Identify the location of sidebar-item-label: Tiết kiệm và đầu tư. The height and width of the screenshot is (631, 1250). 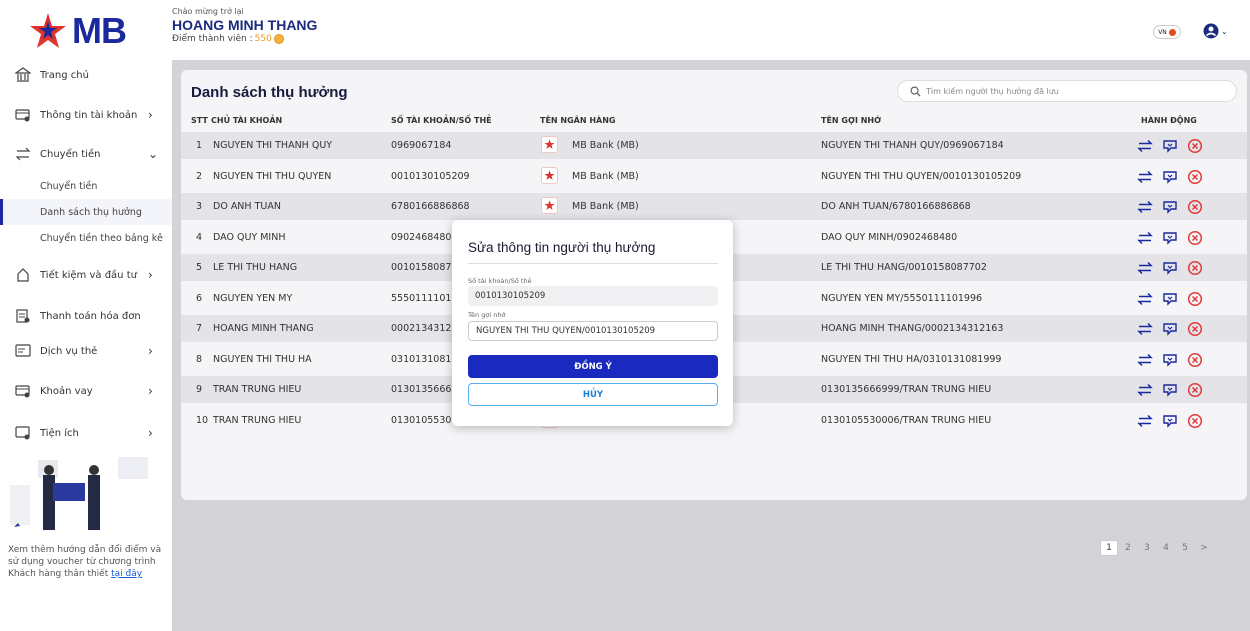
(88, 275).